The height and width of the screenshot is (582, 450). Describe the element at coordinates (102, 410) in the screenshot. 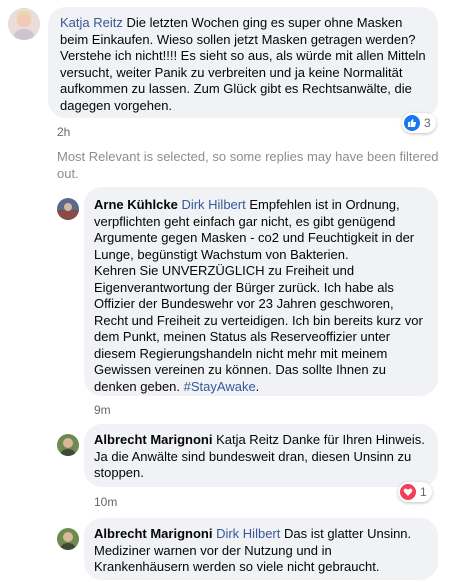

I see `reply-timestamp: 9m` at that location.